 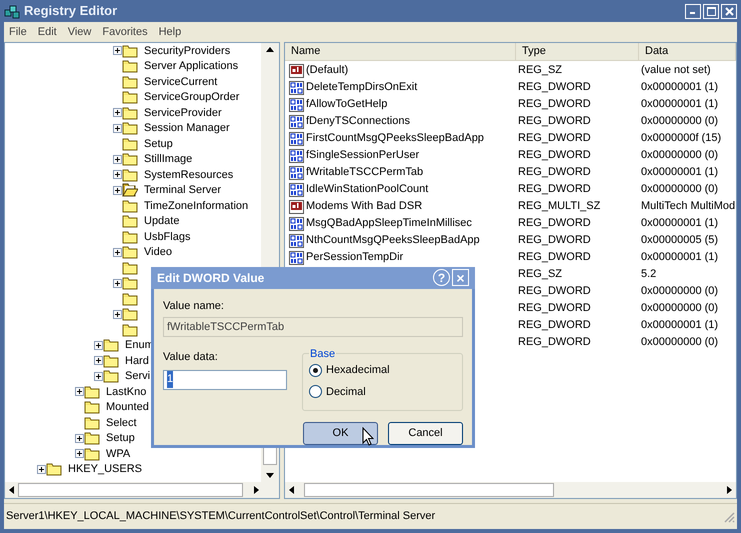 I want to click on column-header: Name, so click(x=400, y=51).